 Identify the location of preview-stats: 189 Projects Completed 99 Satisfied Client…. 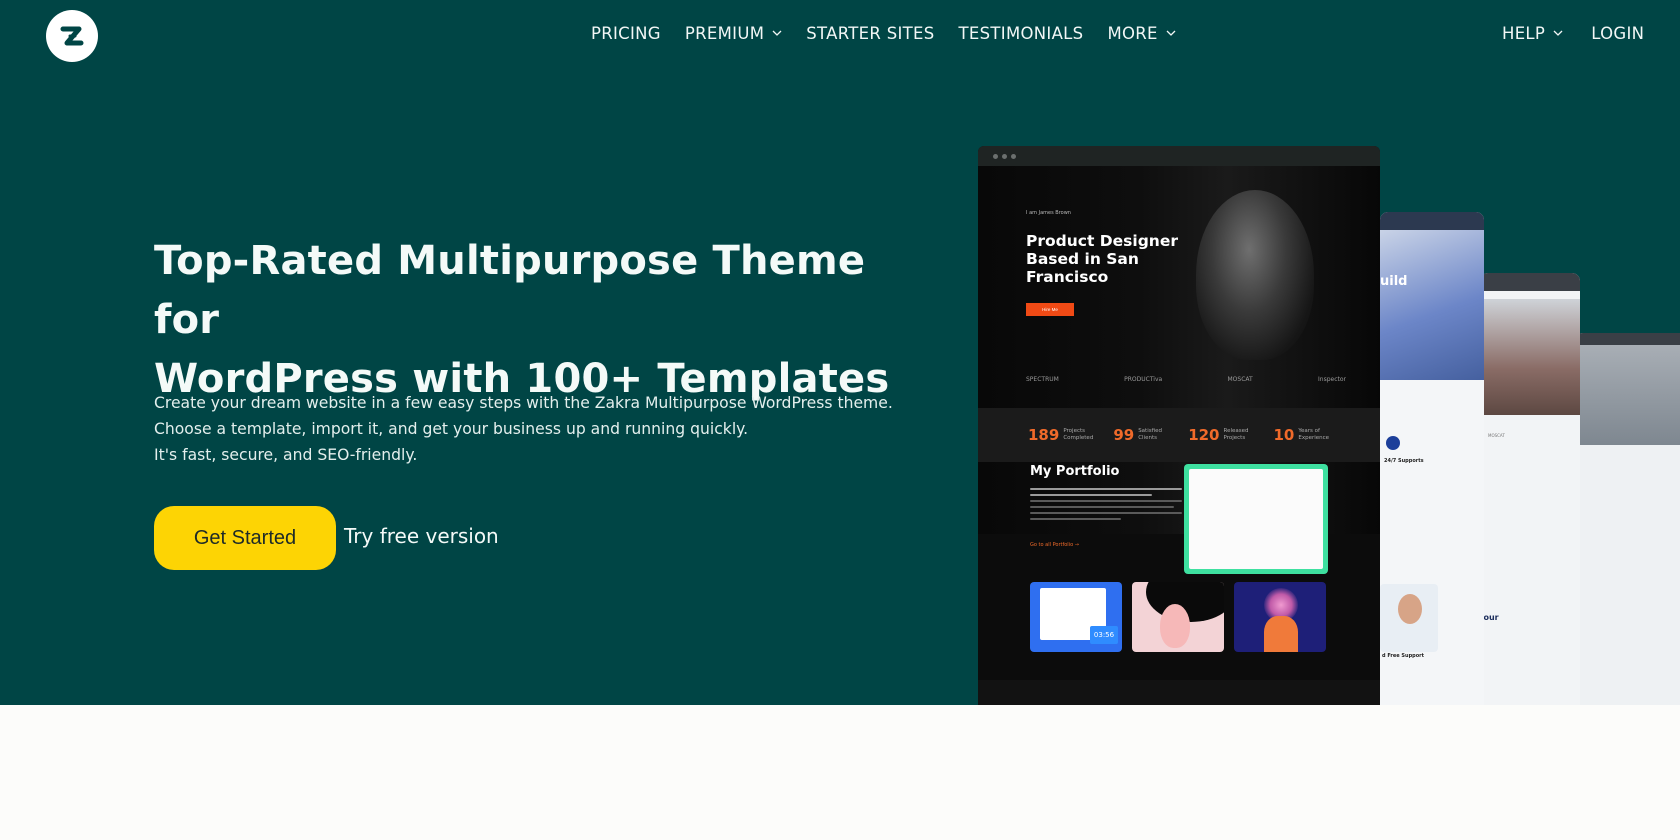
(1179, 435).